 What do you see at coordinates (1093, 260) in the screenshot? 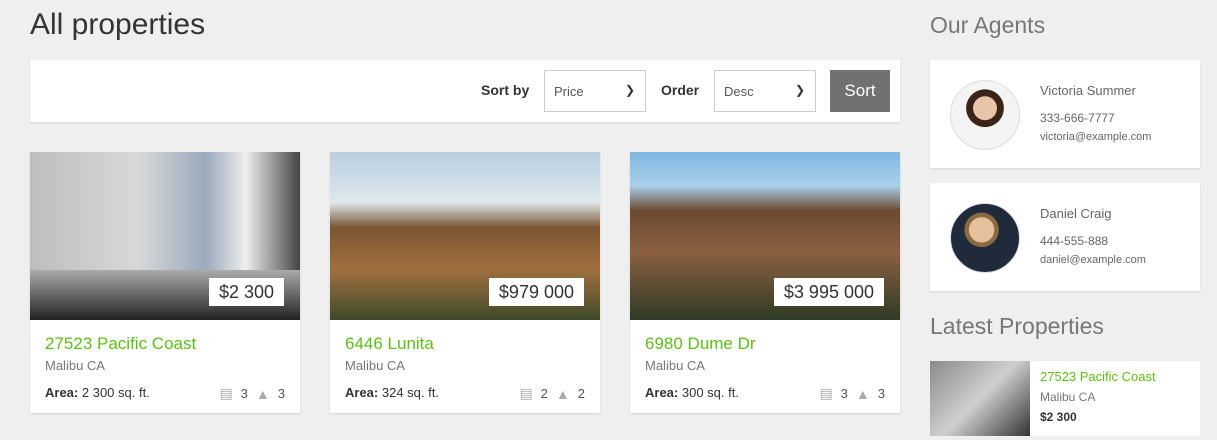
I see `agent-email: daniel@example.com` at bounding box center [1093, 260].